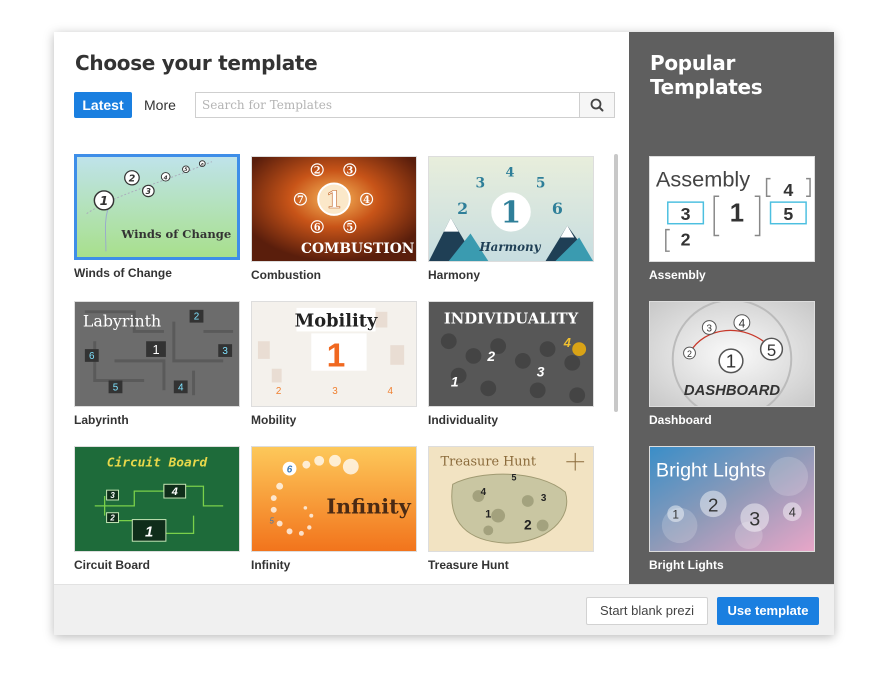 The image size is (892, 673). I want to click on search-input, so click(387, 105).